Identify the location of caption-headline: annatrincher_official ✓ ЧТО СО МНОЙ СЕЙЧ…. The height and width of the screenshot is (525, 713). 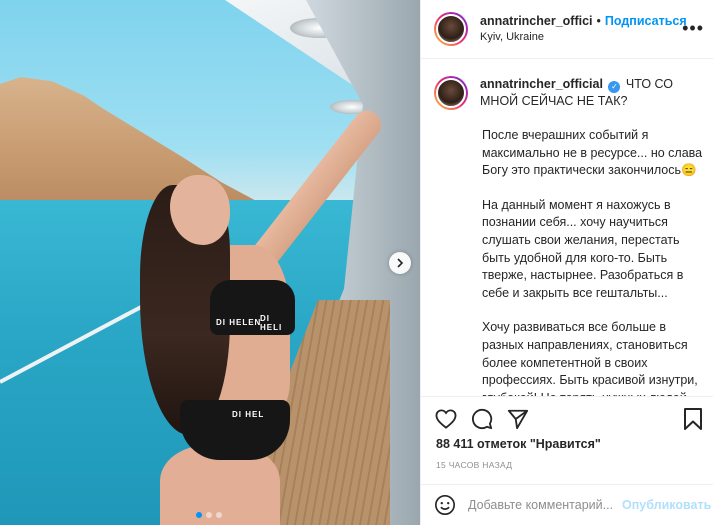
(590, 93).